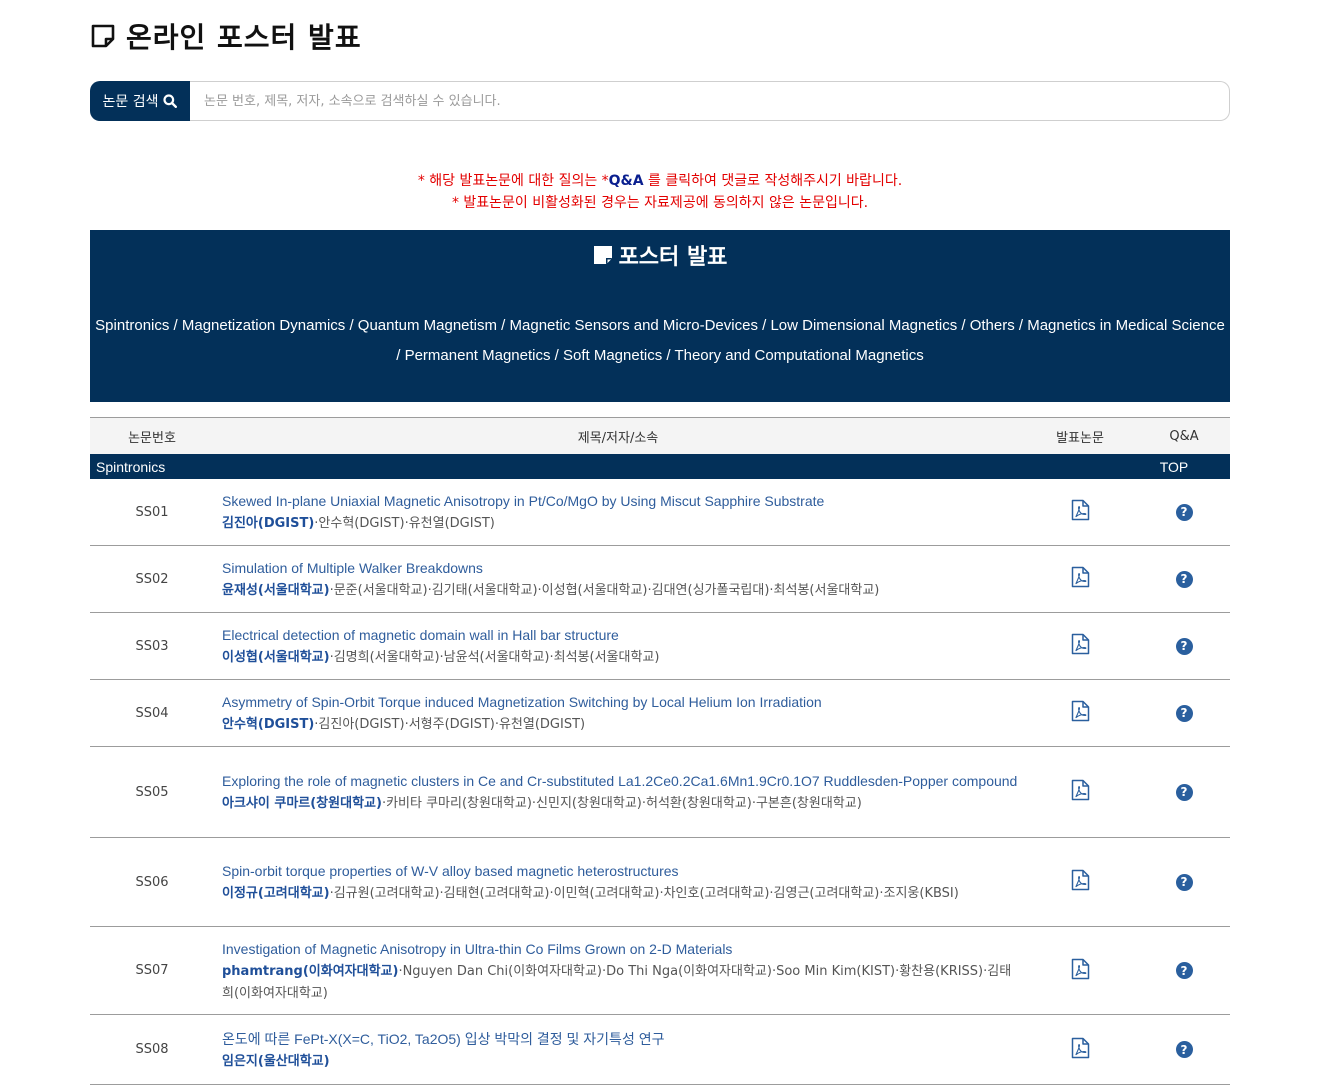 The width and height of the screenshot is (1329, 1085). I want to click on presenting-author: 임은지(울산대학교), so click(276, 1061).